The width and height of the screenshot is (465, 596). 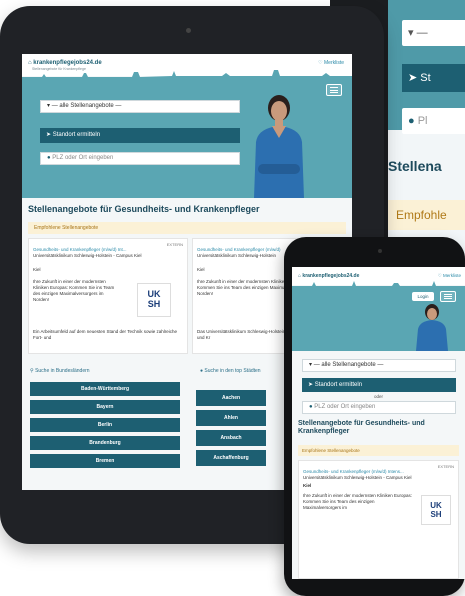 I want to click on phone-recommended-bar: Empfohlene Stellenangebote, so click(x=378, y=450).